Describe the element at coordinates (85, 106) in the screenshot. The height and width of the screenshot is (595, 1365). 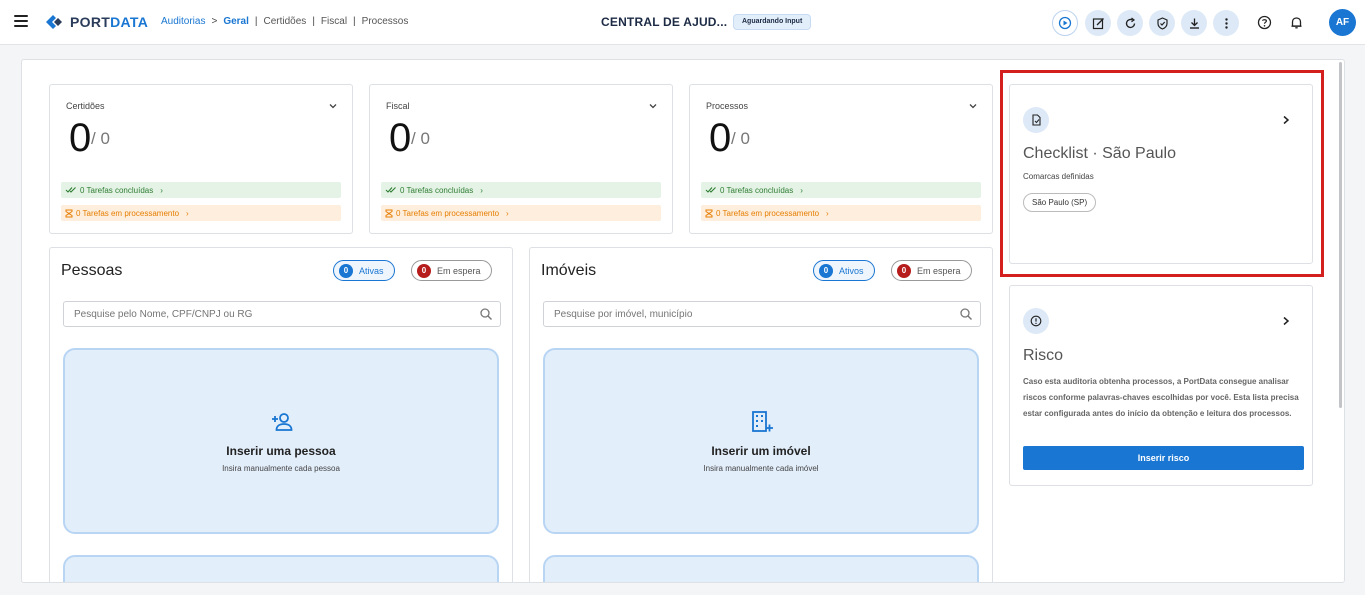
I see `stat-label: Certidões` at that location.